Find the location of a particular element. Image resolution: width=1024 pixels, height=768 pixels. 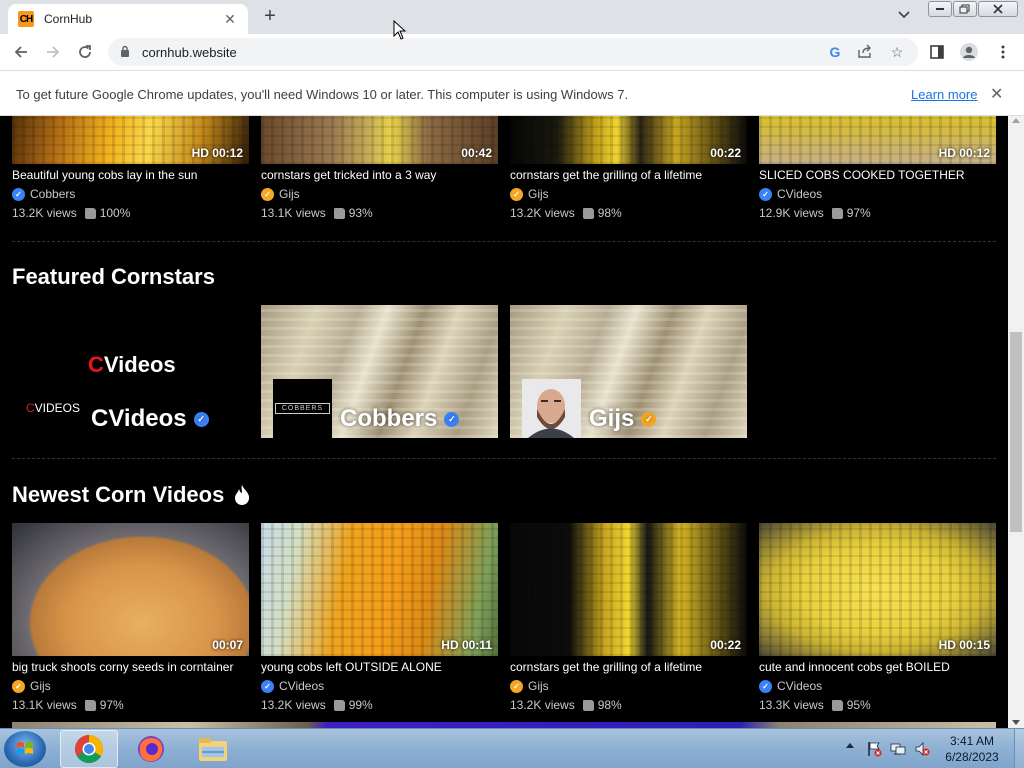

tab-strip: CH CornHub ✕ + is located at coordinates (512, 17).